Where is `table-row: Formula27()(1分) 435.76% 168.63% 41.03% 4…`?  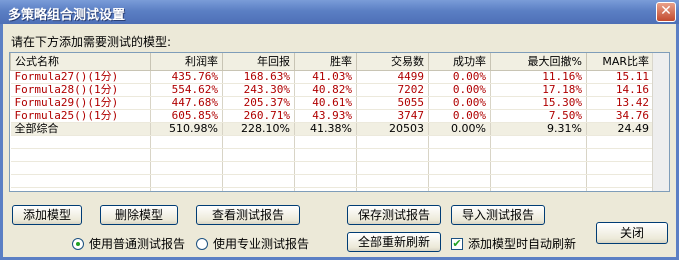 table-row: Formula27()(1分) 435.76% 168.63% 41.03% 4… is located at coordinates (332, 77).